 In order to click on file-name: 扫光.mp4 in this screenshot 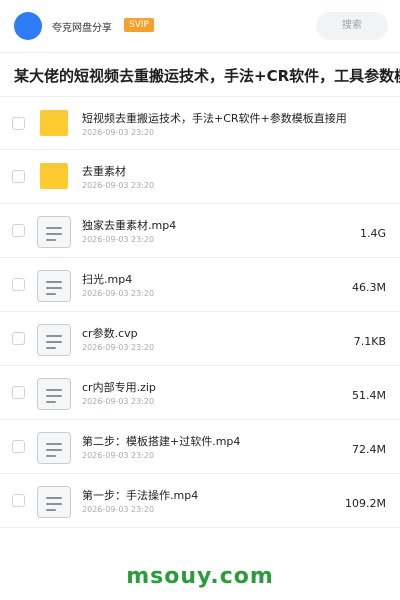, I will do `click(107, 279)`.